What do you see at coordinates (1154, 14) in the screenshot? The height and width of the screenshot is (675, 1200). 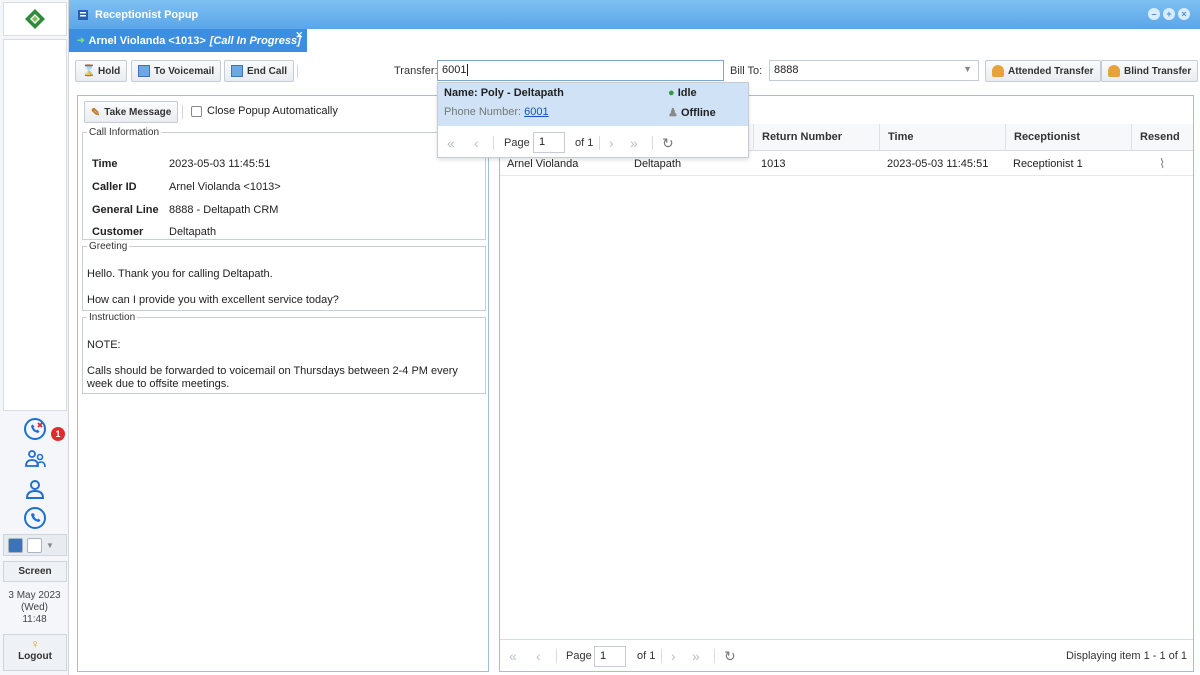 I see `minimize-icon: –` at bounding box center [1154, 14].